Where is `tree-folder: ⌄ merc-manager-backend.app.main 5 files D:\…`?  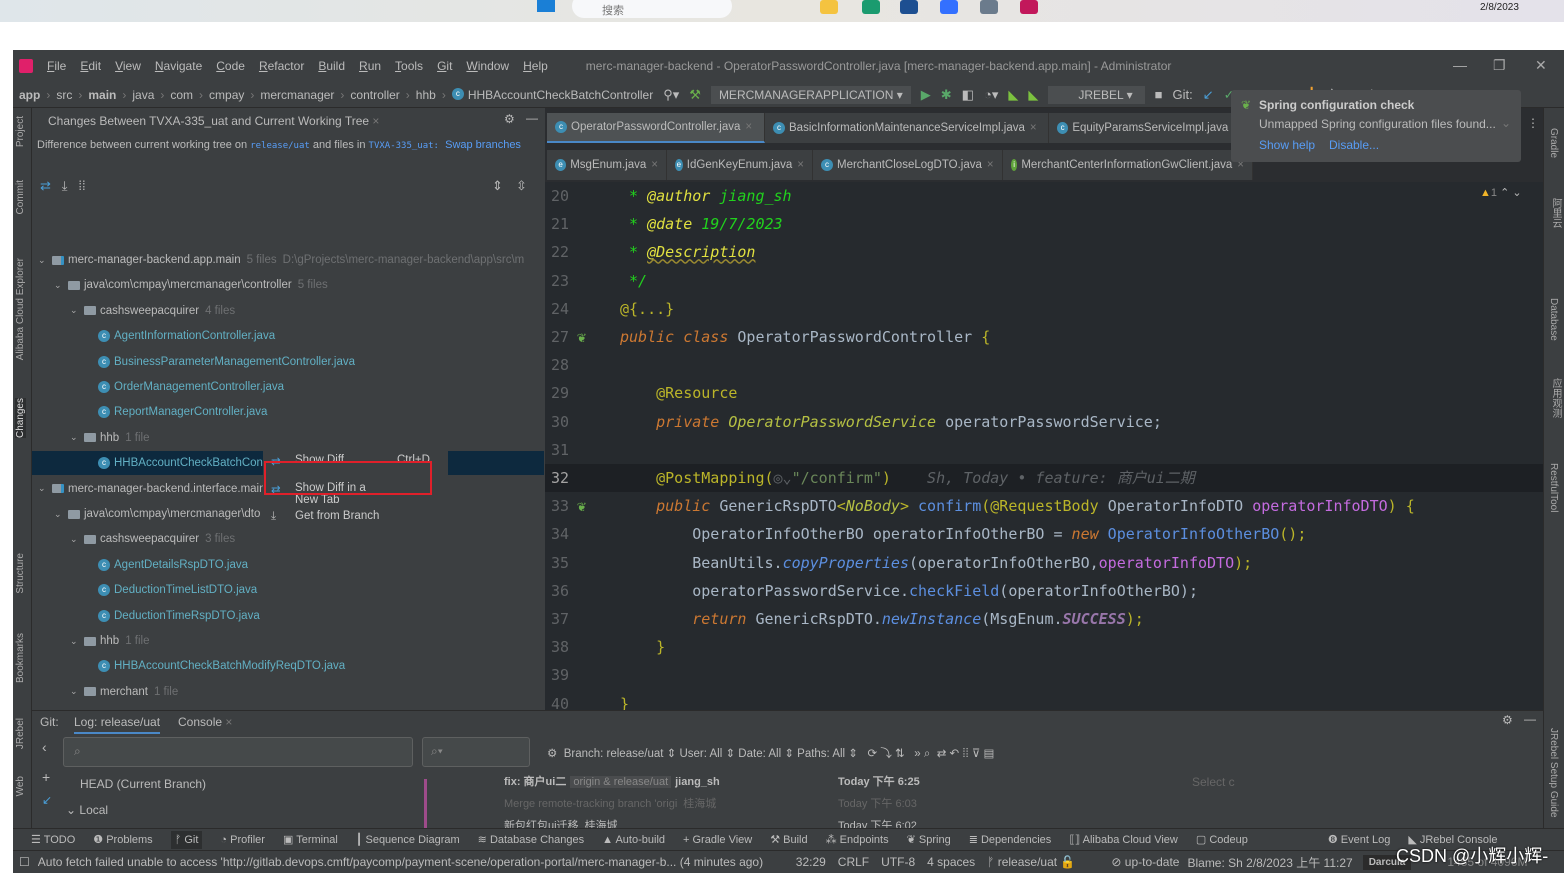 tree-folder: ⌄ merc-manager-backend.app.main 5 files D:\… is located at coordinates (288, 260).